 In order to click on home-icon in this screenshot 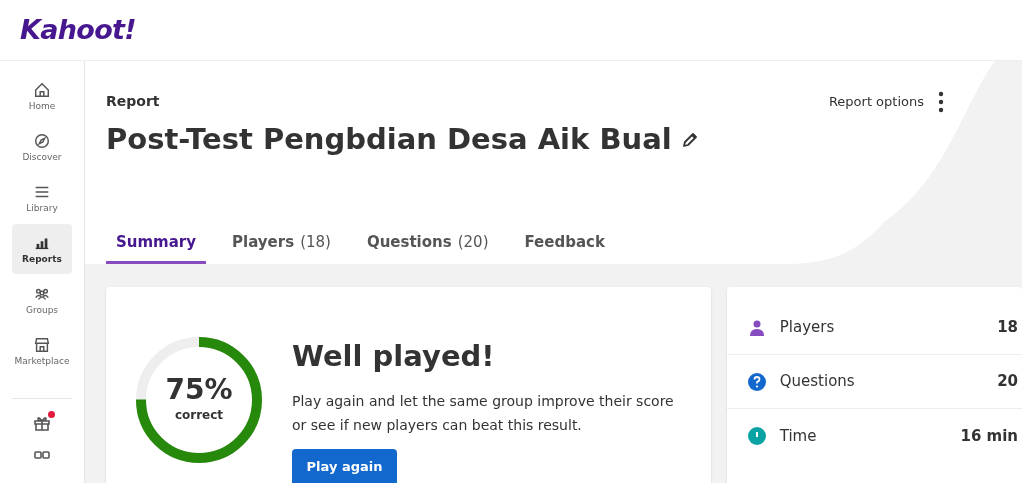, I will do `click(42, 90)`.